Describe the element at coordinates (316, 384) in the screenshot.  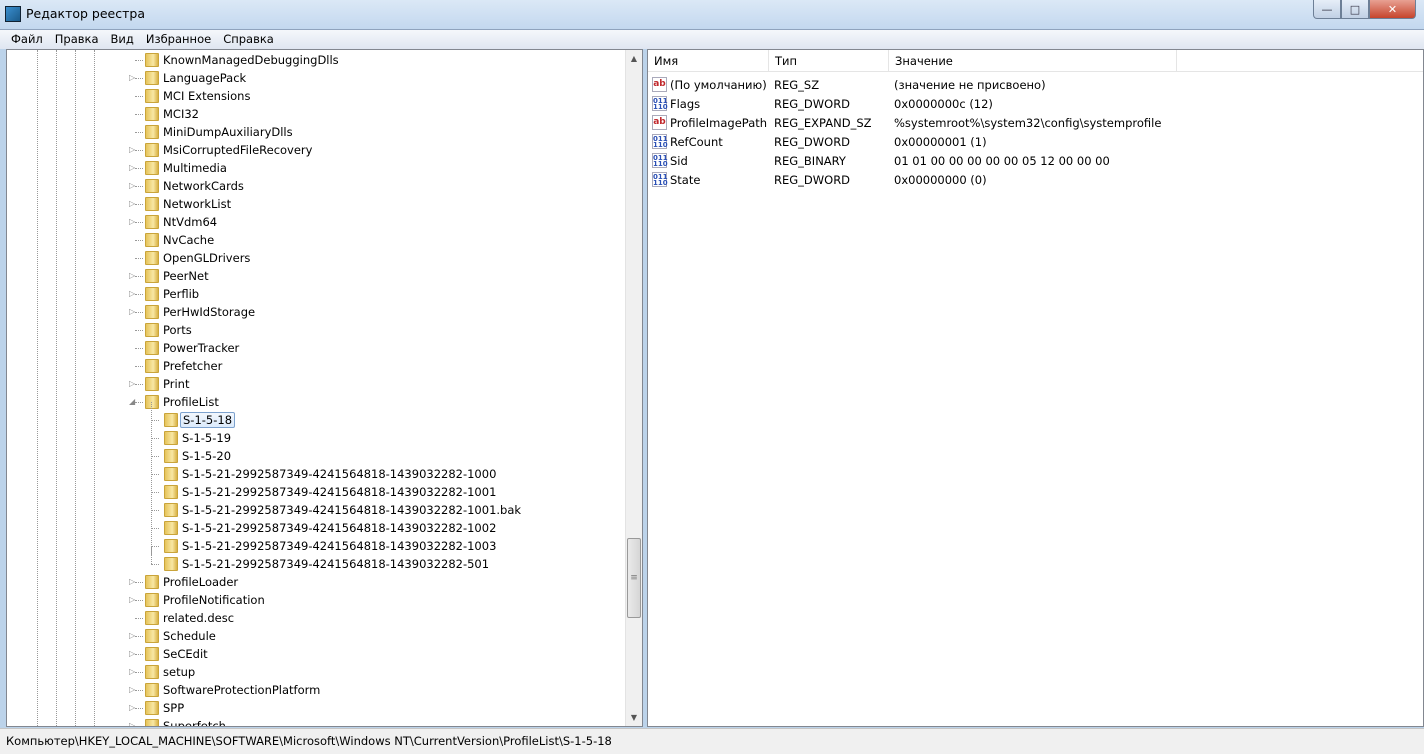
I see `tree-node: ▷ Print` at that location.